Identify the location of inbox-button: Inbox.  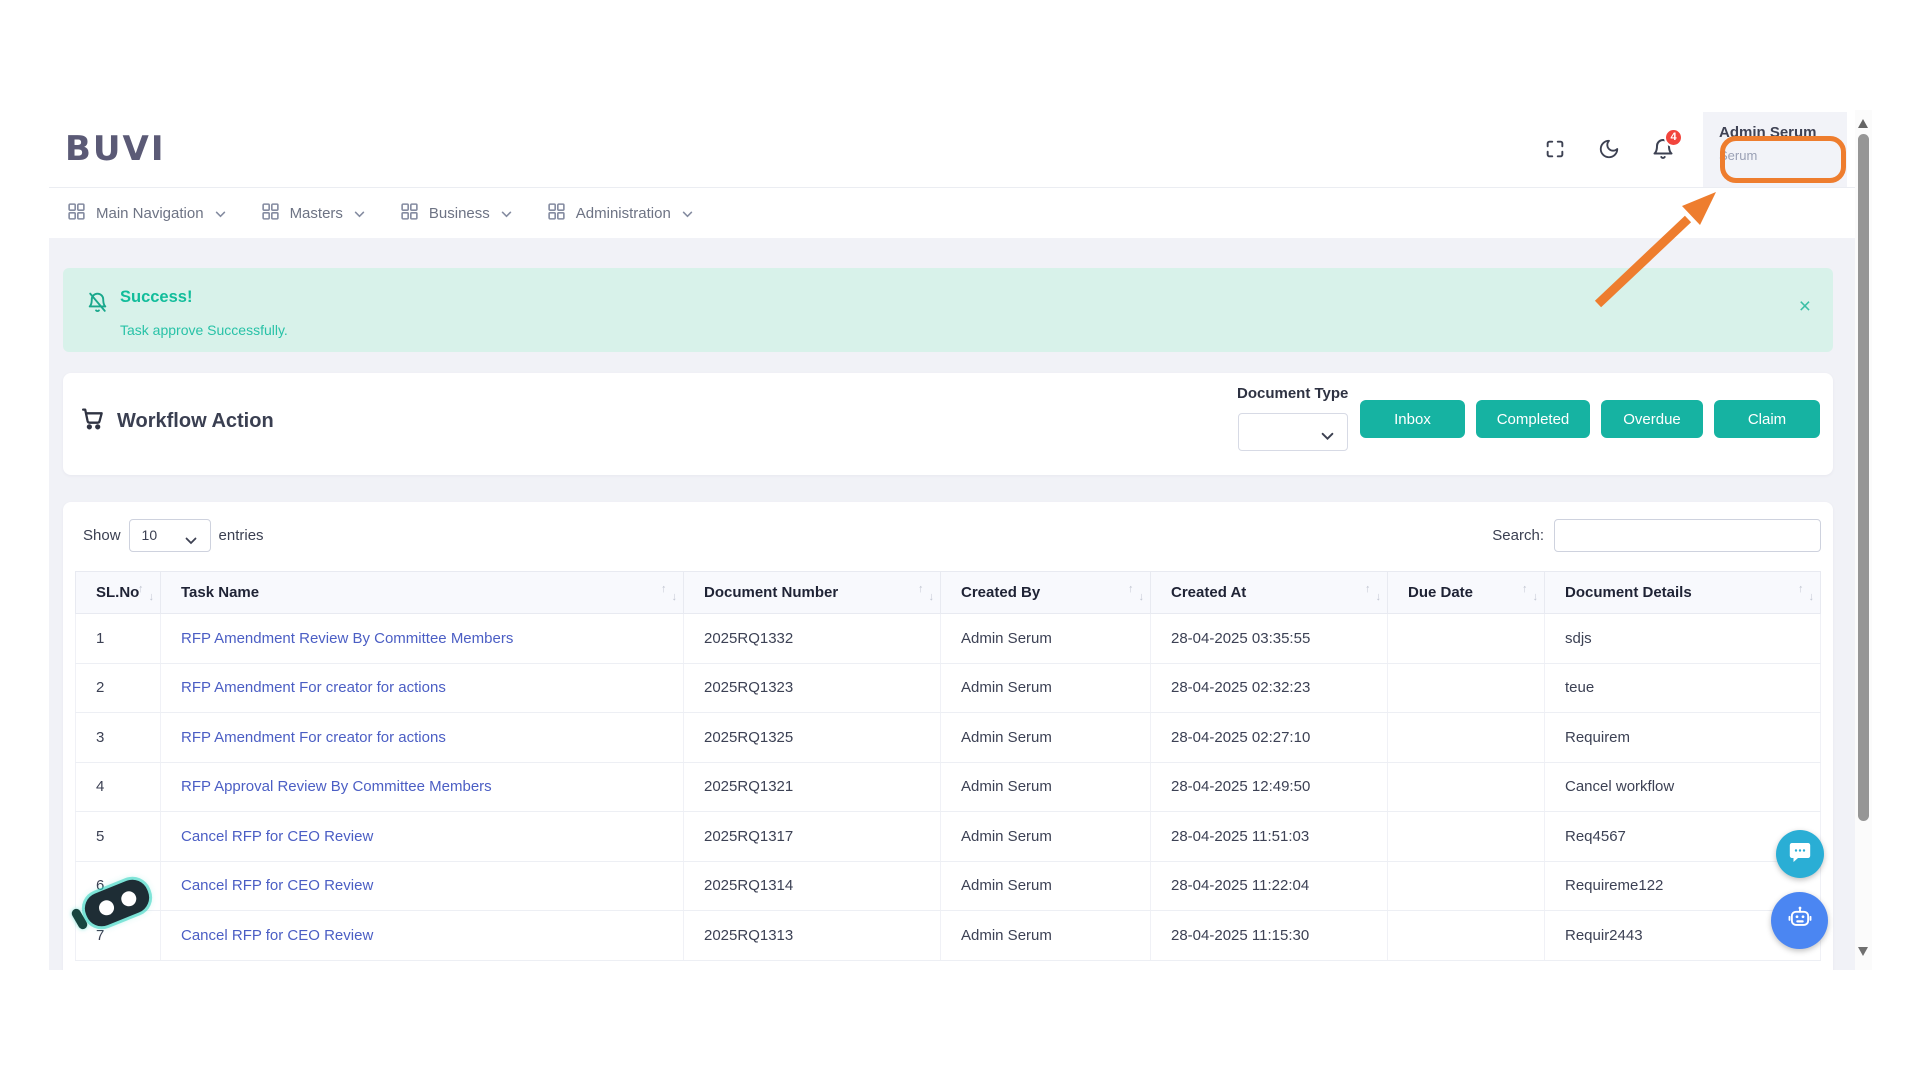
(1412, 419).